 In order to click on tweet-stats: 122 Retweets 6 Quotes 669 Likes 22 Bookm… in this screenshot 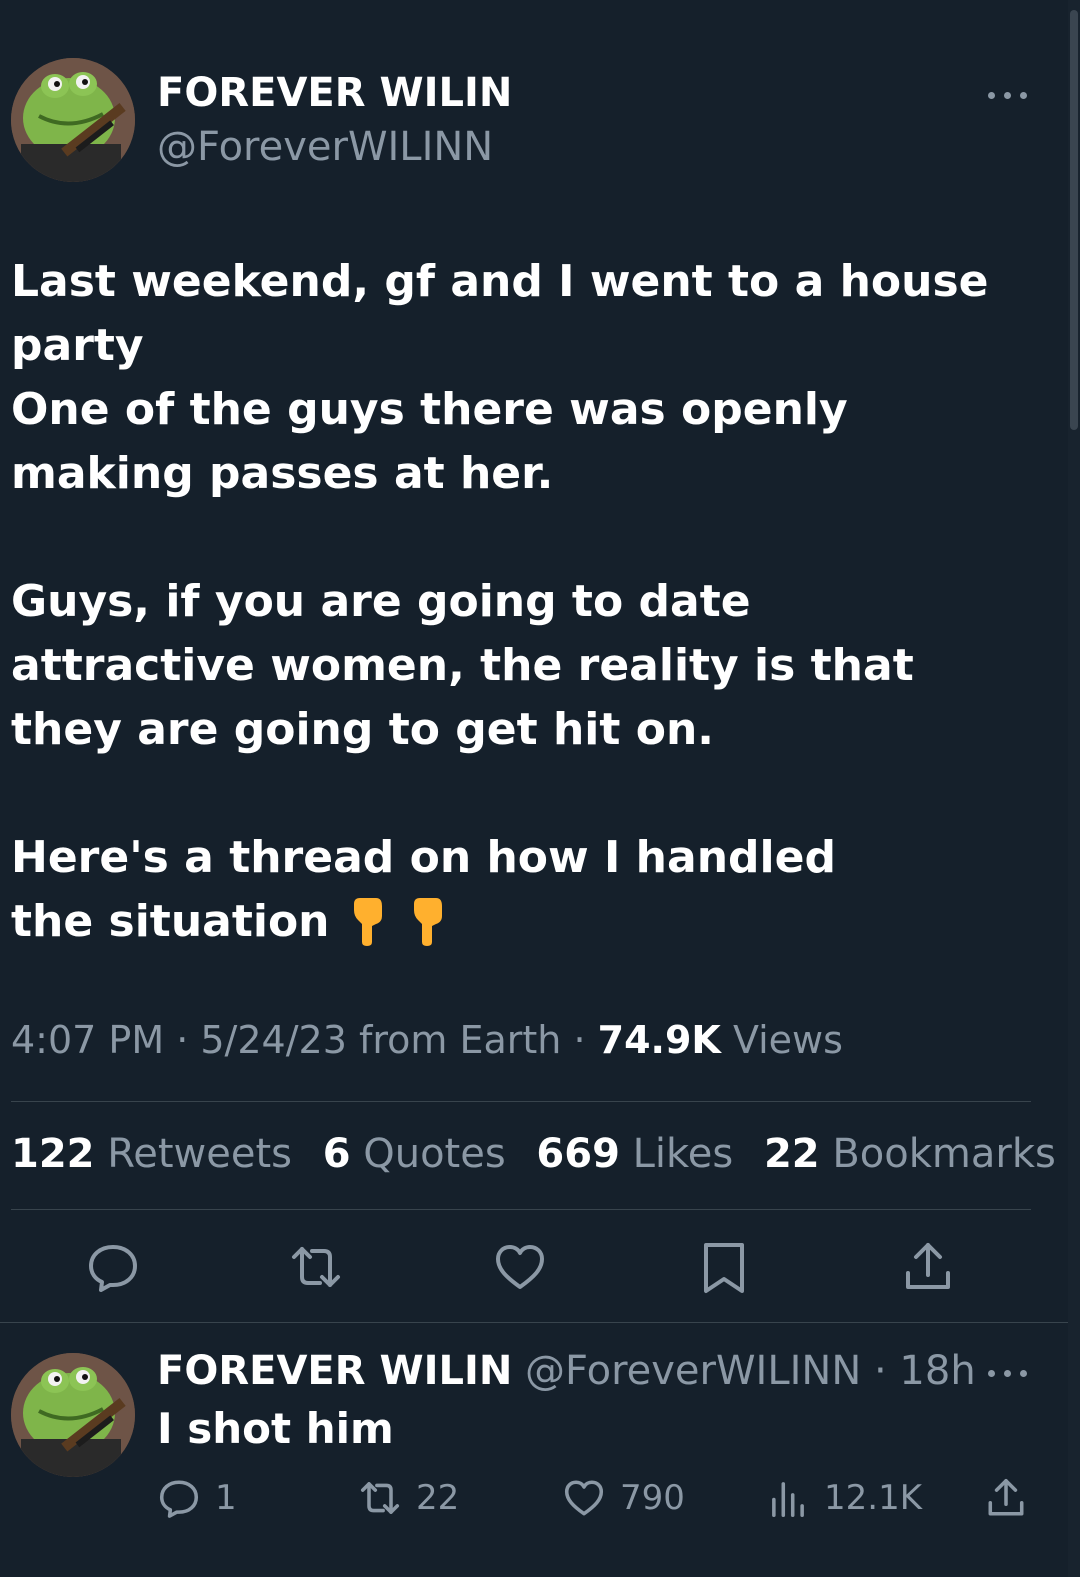, I will do `click(533, 1154)`.